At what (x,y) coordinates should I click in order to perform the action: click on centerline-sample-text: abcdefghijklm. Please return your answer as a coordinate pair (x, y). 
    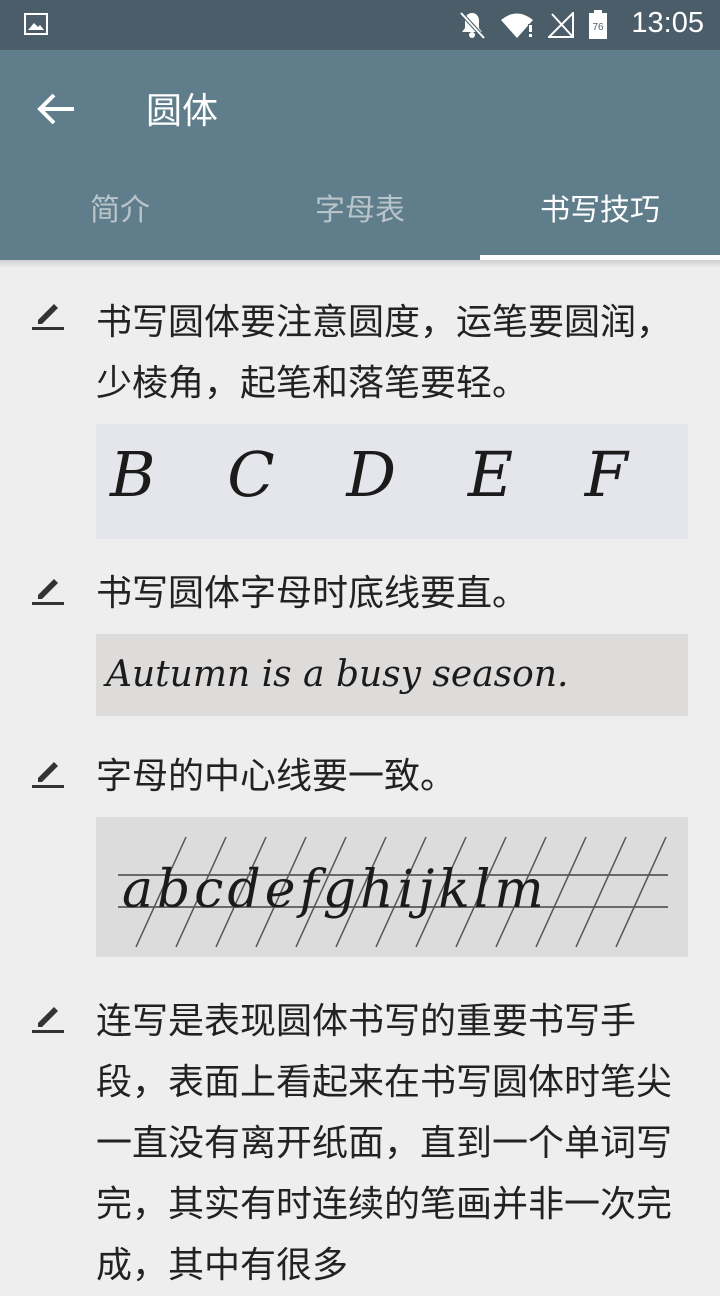
    Looking at the image, I should click on (335, 890).